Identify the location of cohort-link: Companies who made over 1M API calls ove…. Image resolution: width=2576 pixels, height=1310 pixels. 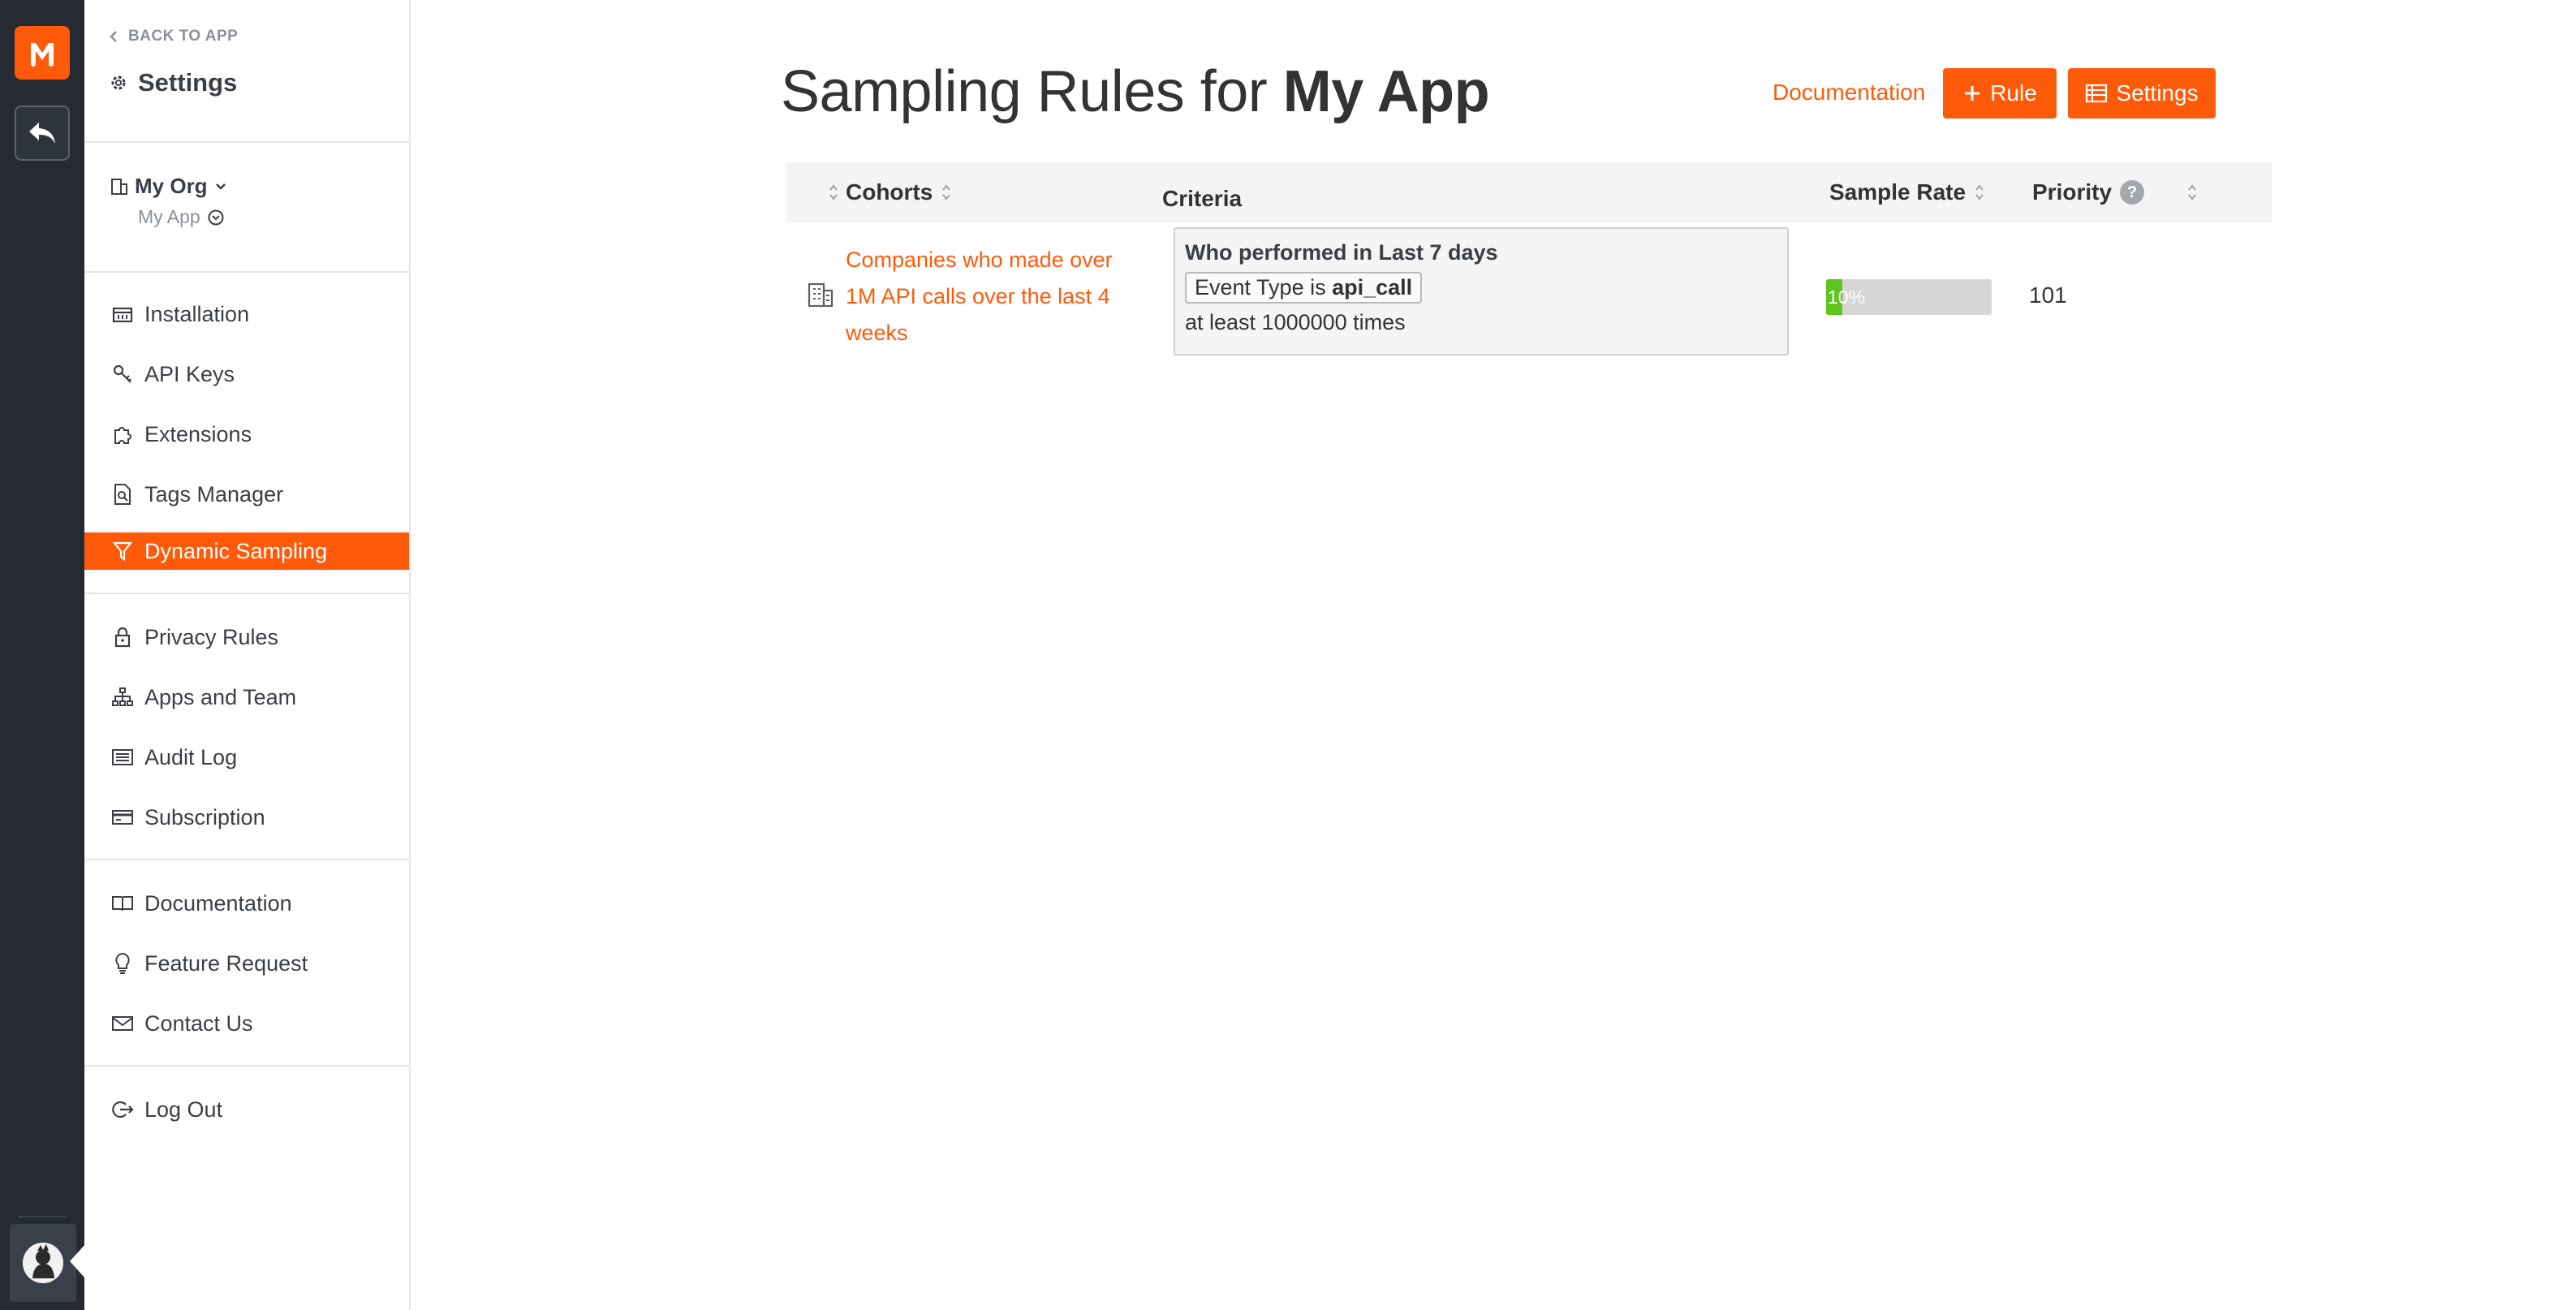
(996, 296).